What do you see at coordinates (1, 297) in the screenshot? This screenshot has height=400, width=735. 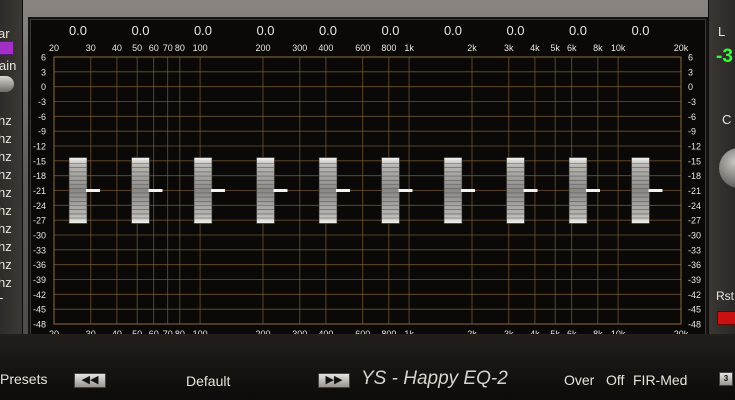 I see `dash-label: -` at bounding box center [1, 297].